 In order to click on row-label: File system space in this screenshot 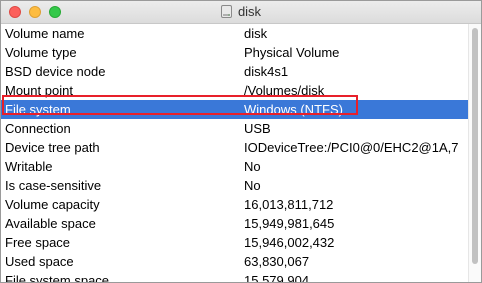, I will do `click(57, 278)`.